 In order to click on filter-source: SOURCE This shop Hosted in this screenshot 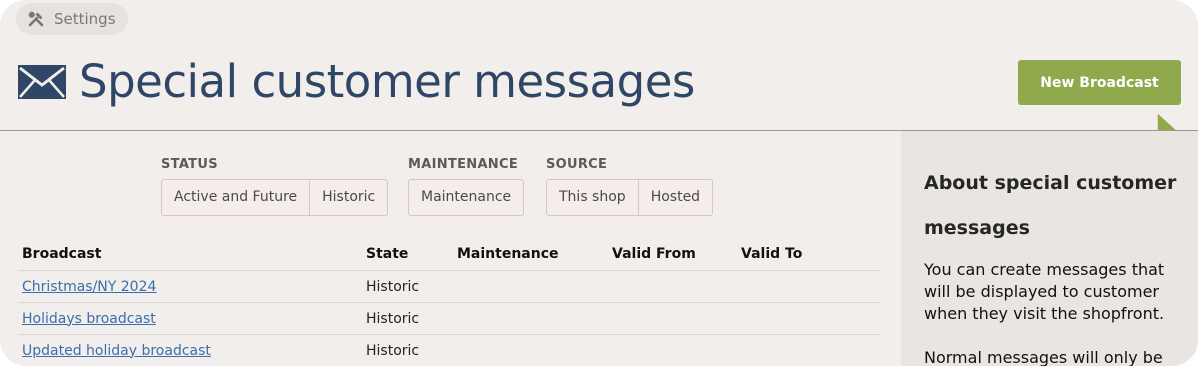, I will do `click(630, 185)`.